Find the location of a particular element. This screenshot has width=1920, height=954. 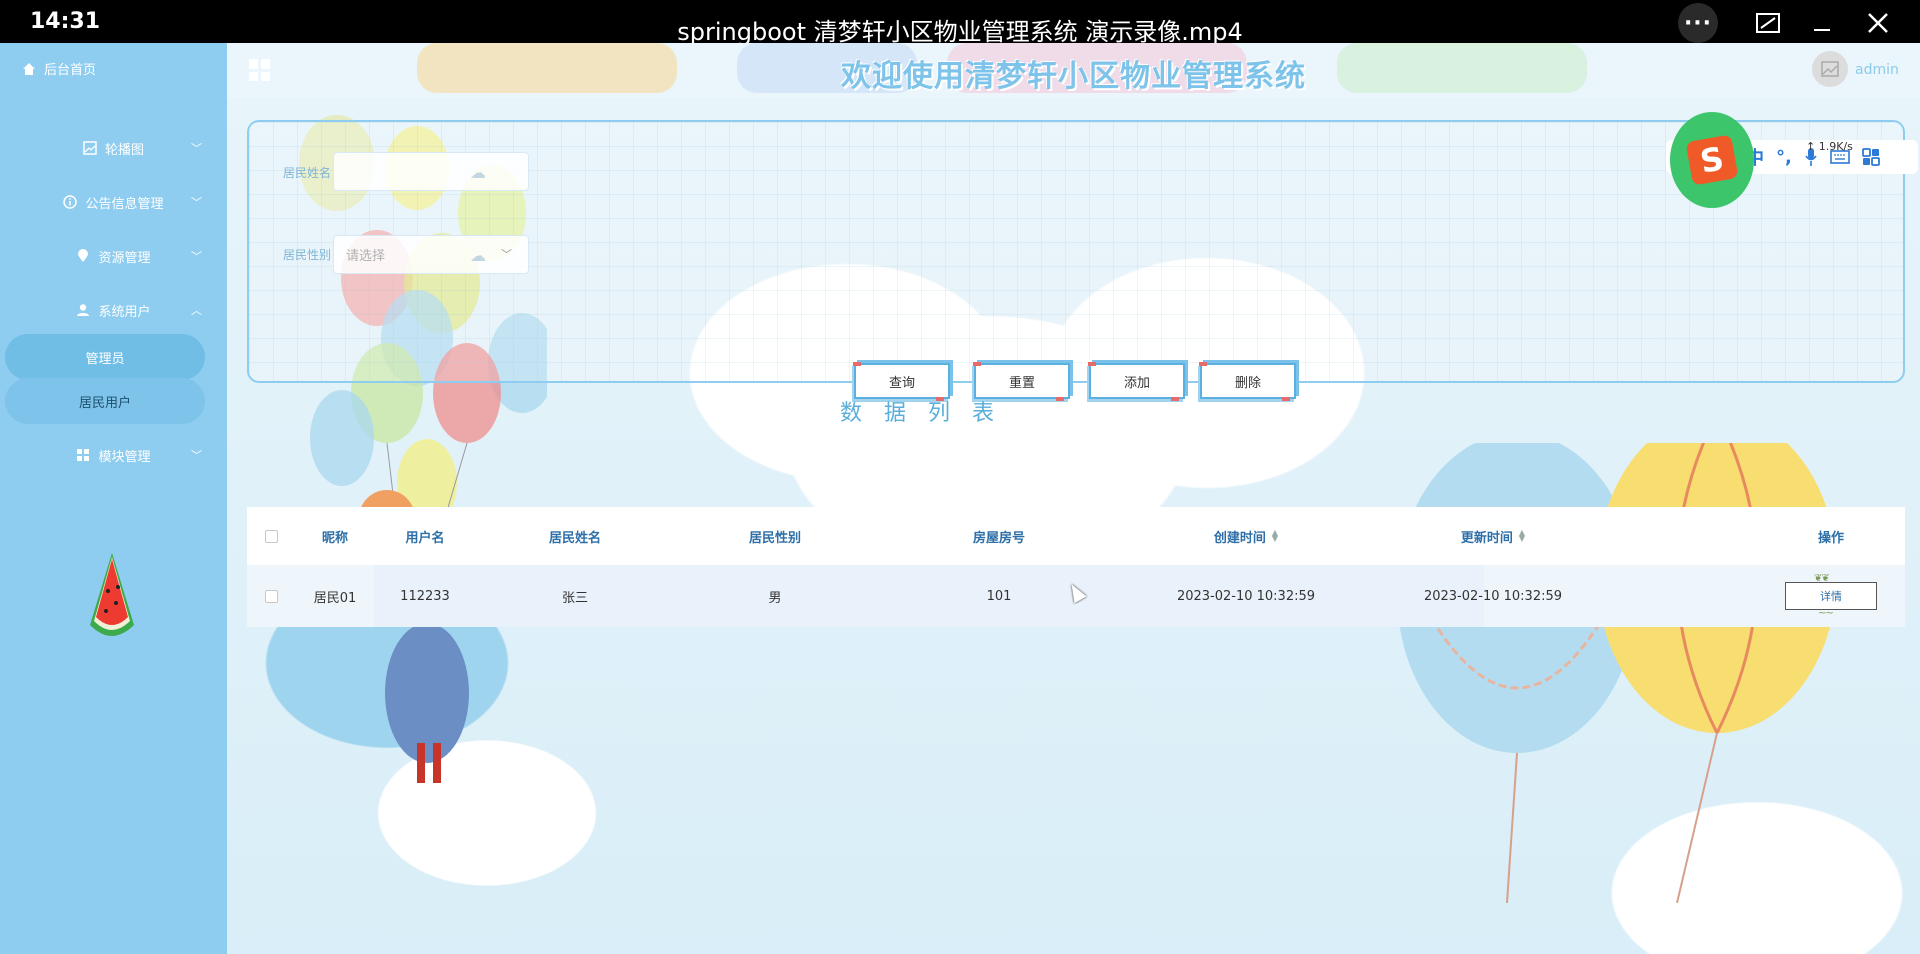

sidebar-subitem-label: 管理员 is located at coordinates (105, 359).